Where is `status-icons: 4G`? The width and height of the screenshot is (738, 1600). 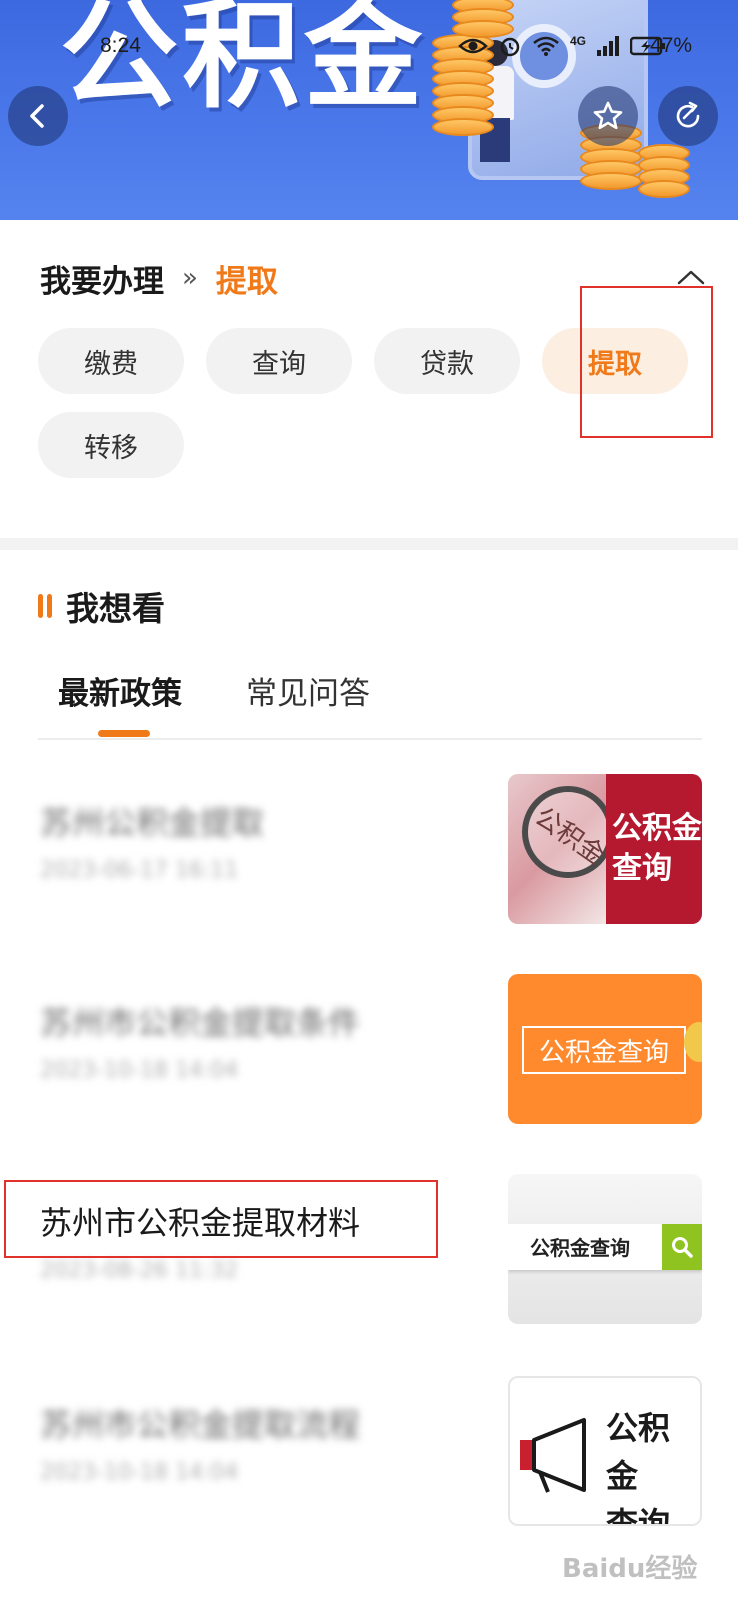
status-icons: 4G is located at coordinates (562, 46).